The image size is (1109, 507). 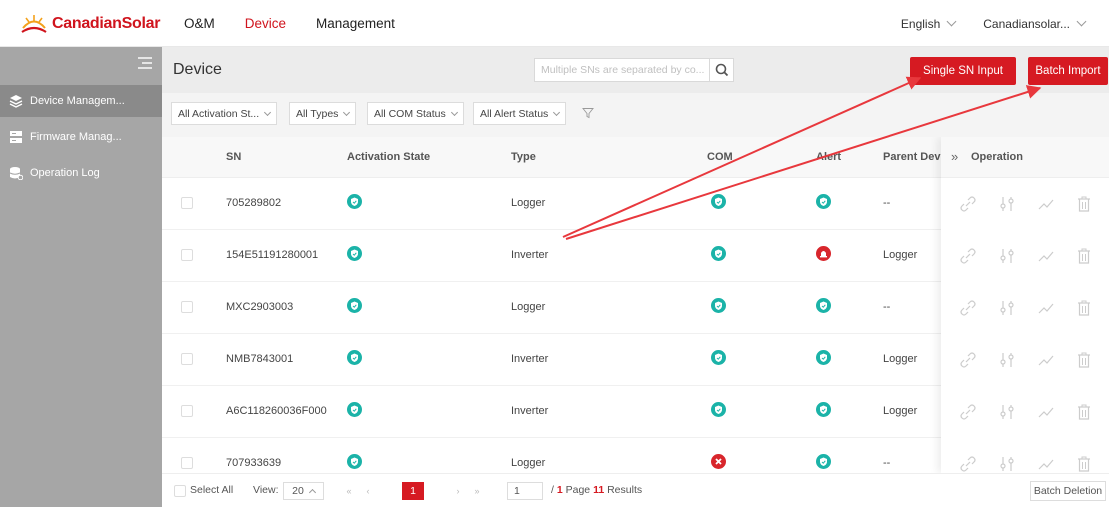 What do you see at coordinates (721, 70) in the screenshot?
I see `search-button` at bounding box center [721, 70].